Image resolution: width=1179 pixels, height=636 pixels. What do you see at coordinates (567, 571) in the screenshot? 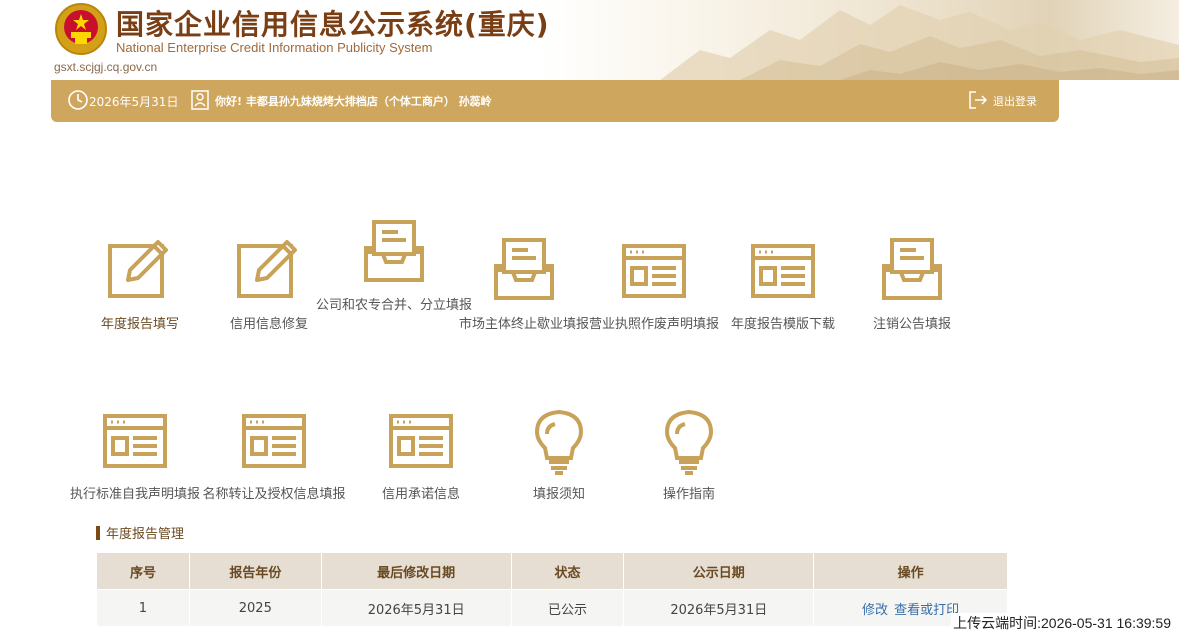
I see `col-header: 状态` at bounding box center [567, 571].